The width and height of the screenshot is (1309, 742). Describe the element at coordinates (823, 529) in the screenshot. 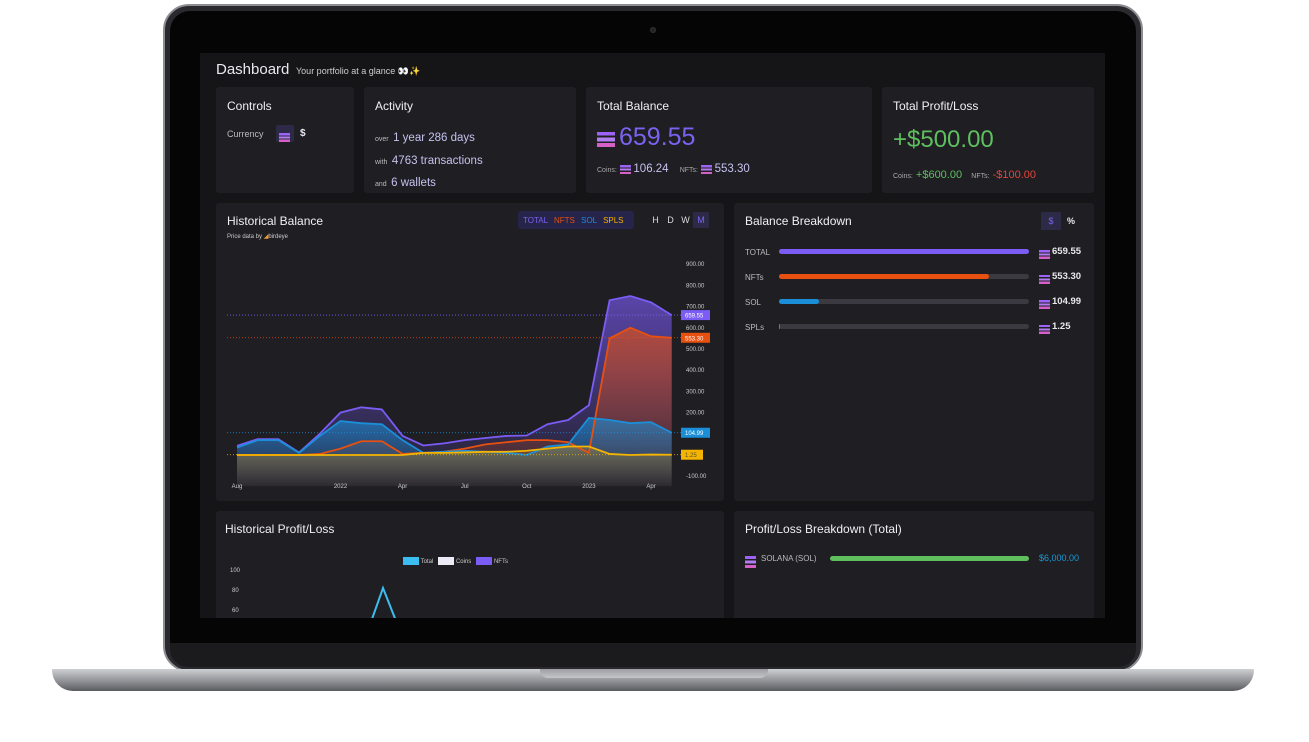

I see `card-title: Profit/Loss Breakdown (Total)` at that location.